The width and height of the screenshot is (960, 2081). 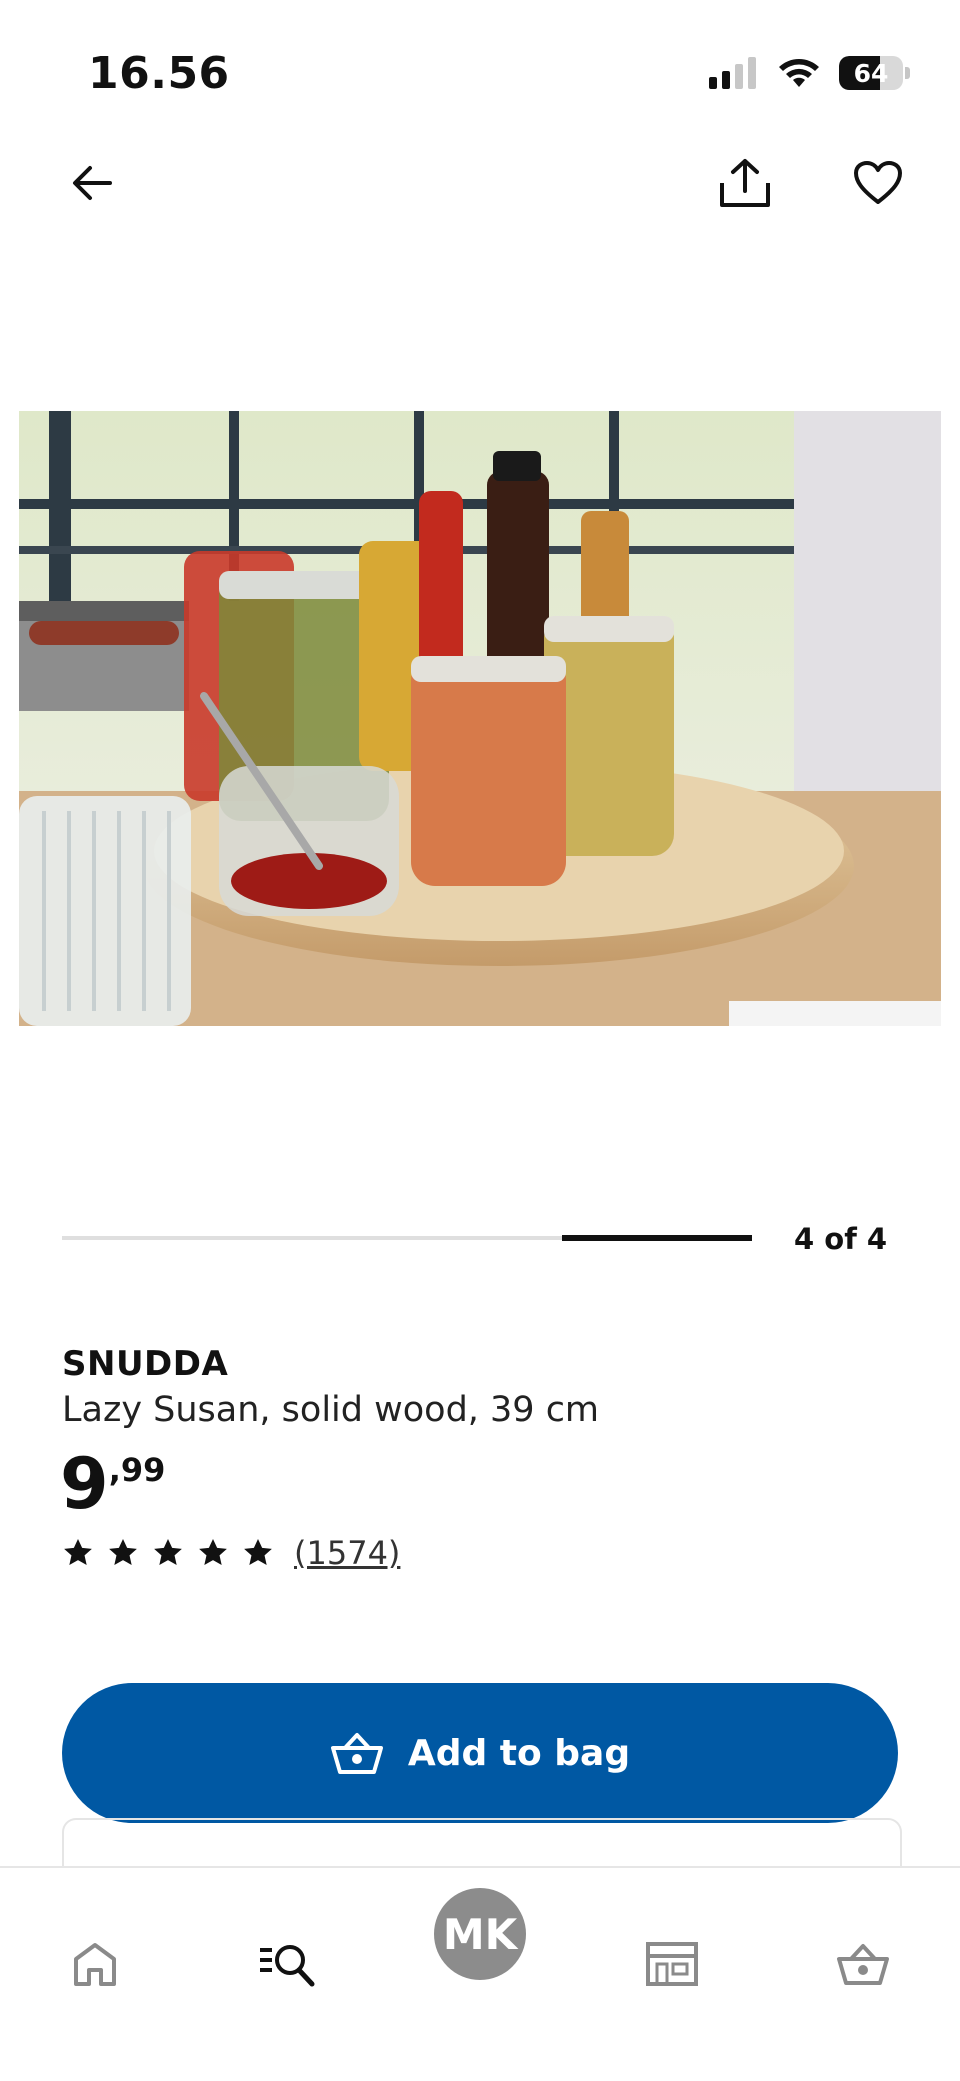 I want to click on arrow-left-icon, so click(x=92, y=183).